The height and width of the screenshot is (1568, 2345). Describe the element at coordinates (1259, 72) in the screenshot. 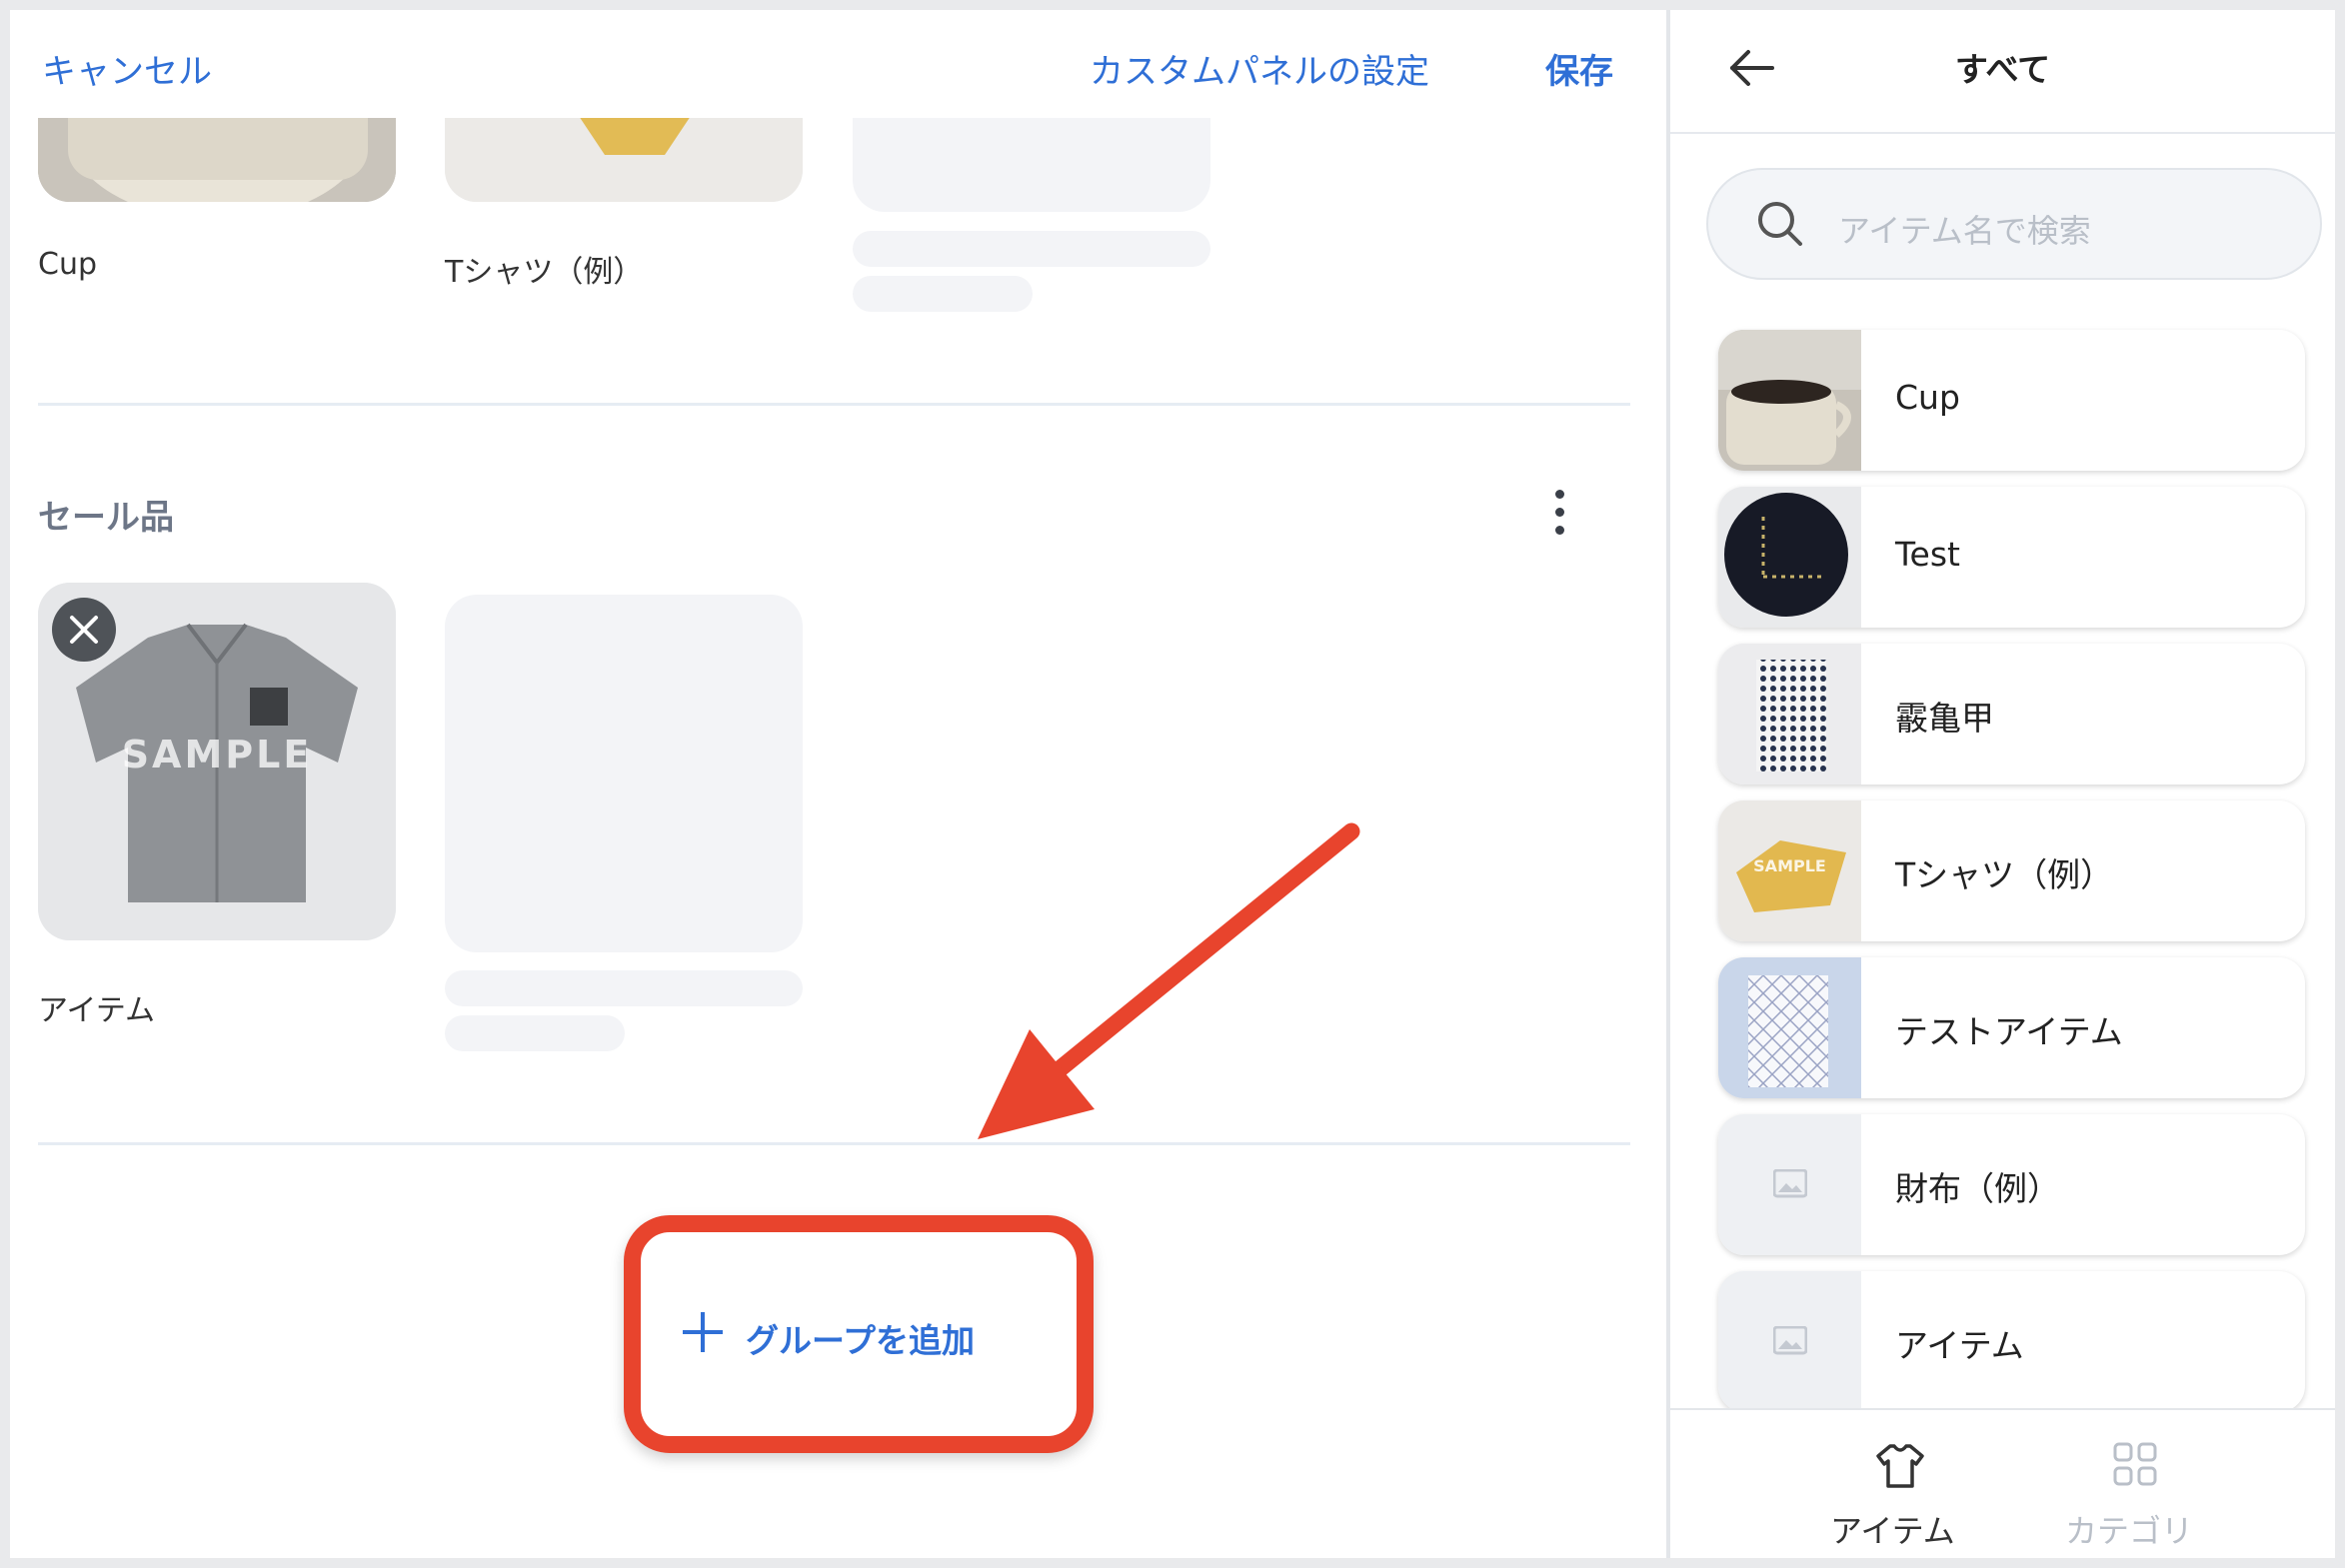

I see `page-title: カスタムパネルの設定` at that location.